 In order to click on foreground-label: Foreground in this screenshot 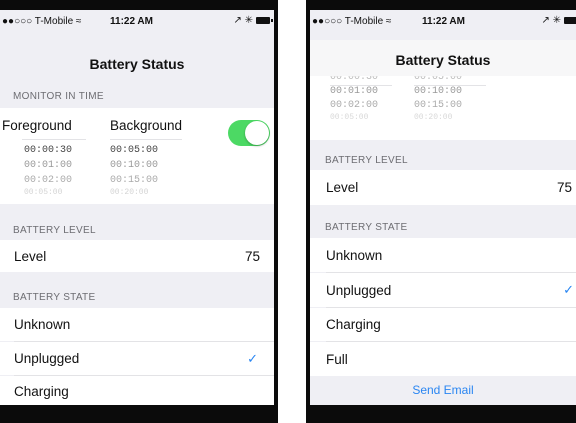, I will do `click(37, 125)`.